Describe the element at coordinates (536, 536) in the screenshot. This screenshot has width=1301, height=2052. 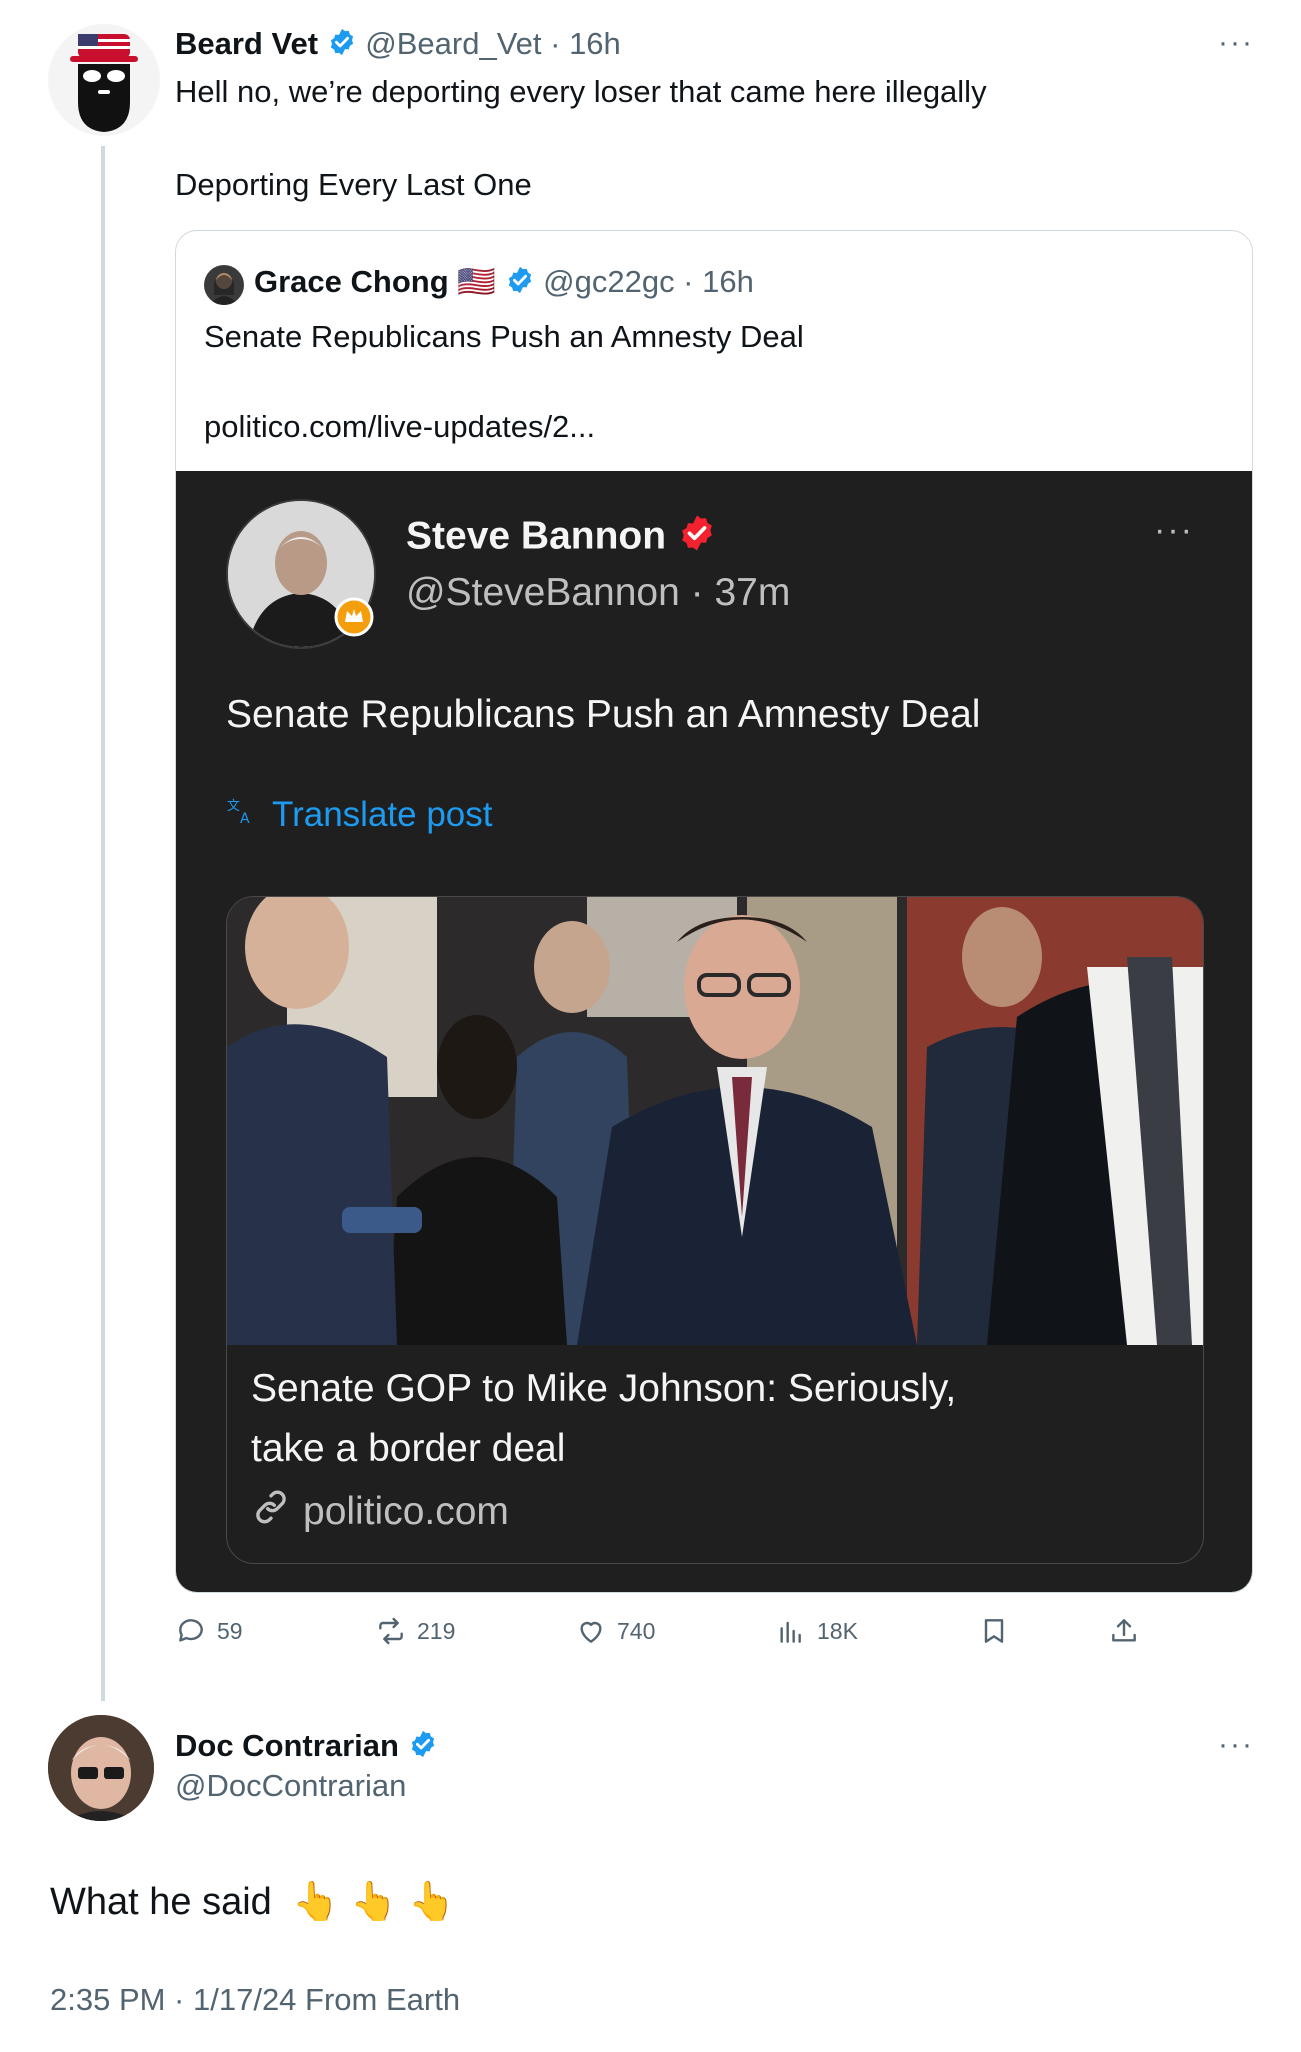
I see `embedded-author-name: Steve Bannon` at that location.